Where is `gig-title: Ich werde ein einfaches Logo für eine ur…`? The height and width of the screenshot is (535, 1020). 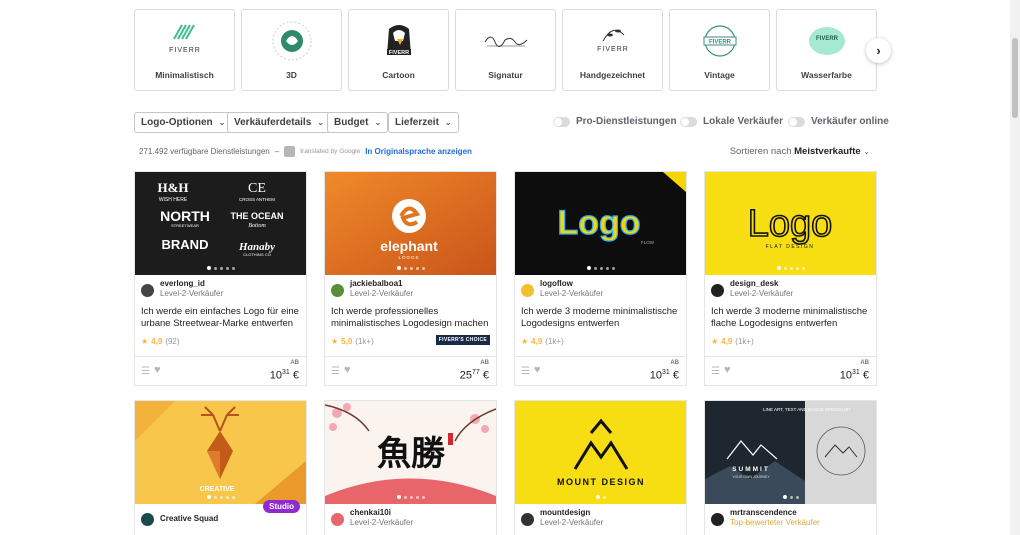 gig-title: Ich werde ein einfaches Logo für eine ur… is located at coordinates (220, 315).